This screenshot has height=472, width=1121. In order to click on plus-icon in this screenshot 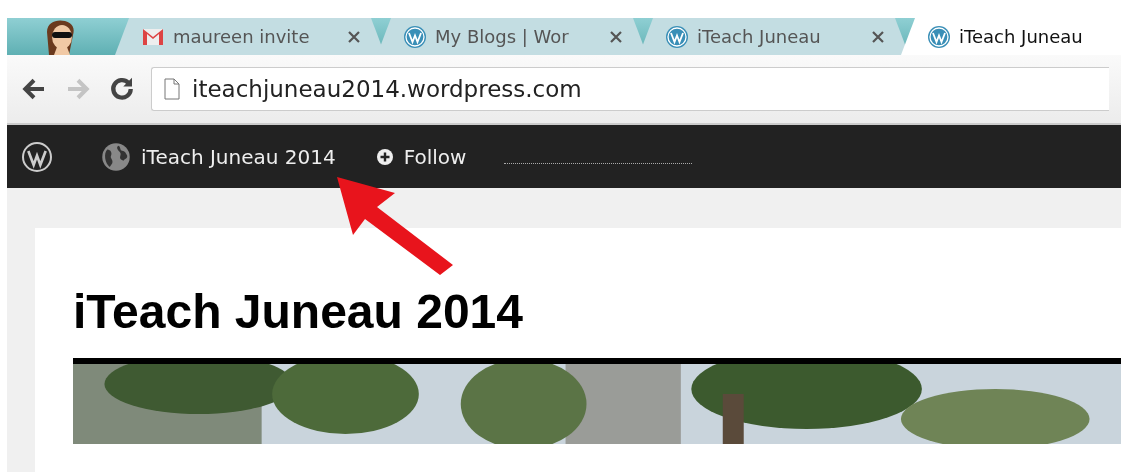, I will do `click(384, 156)`.